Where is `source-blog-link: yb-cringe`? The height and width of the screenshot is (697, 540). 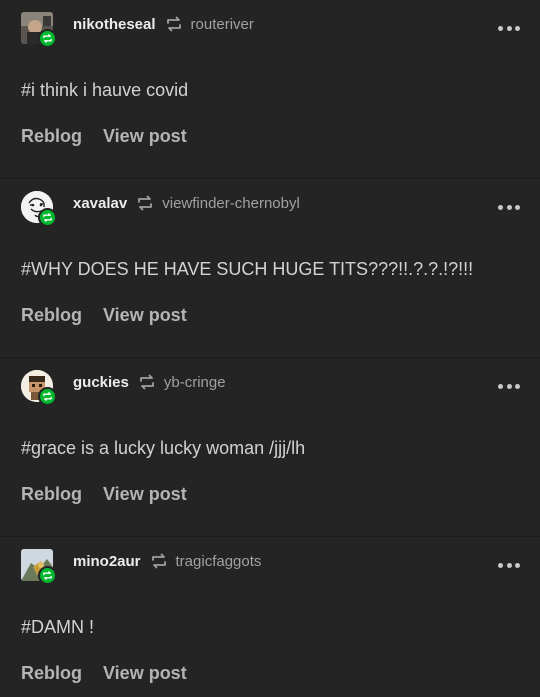
source-blog-link: yb-cringe is located at coordinates (195, 382).